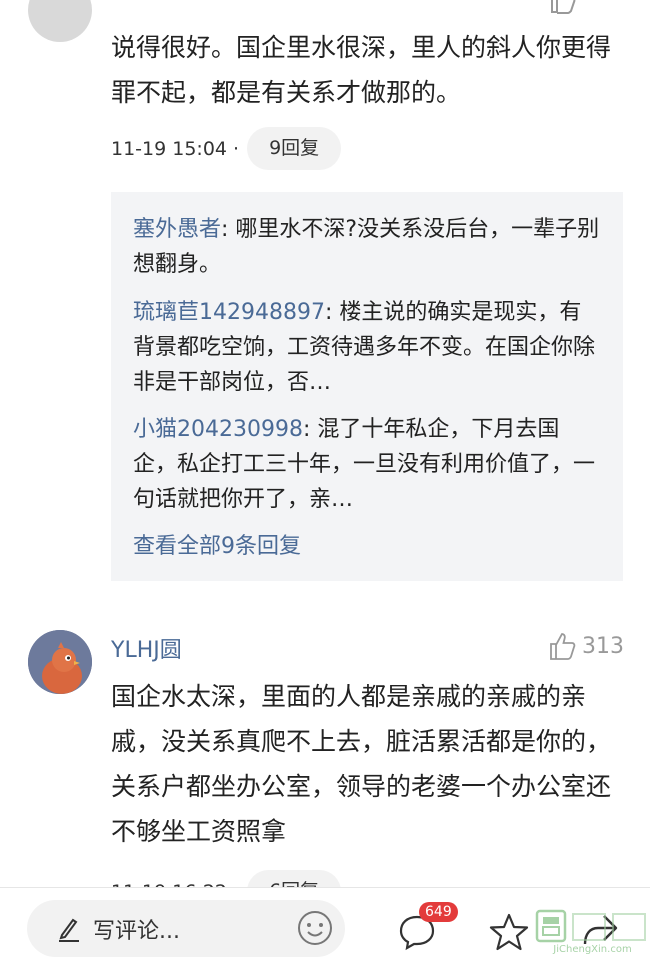 The image size is (650, 958). I want to click on comment-username: YLHJ圆, so click(146, 648).